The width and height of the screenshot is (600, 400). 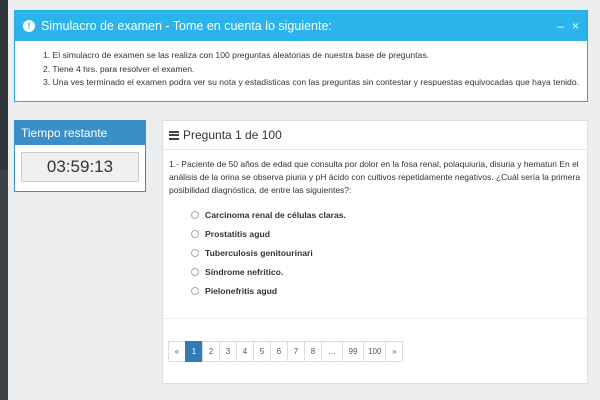 What do you see at coordinates (232, 135) in the screenshot?
I see `question-counter: Pregunta 1 de 100` at bounding box center [232, 135].